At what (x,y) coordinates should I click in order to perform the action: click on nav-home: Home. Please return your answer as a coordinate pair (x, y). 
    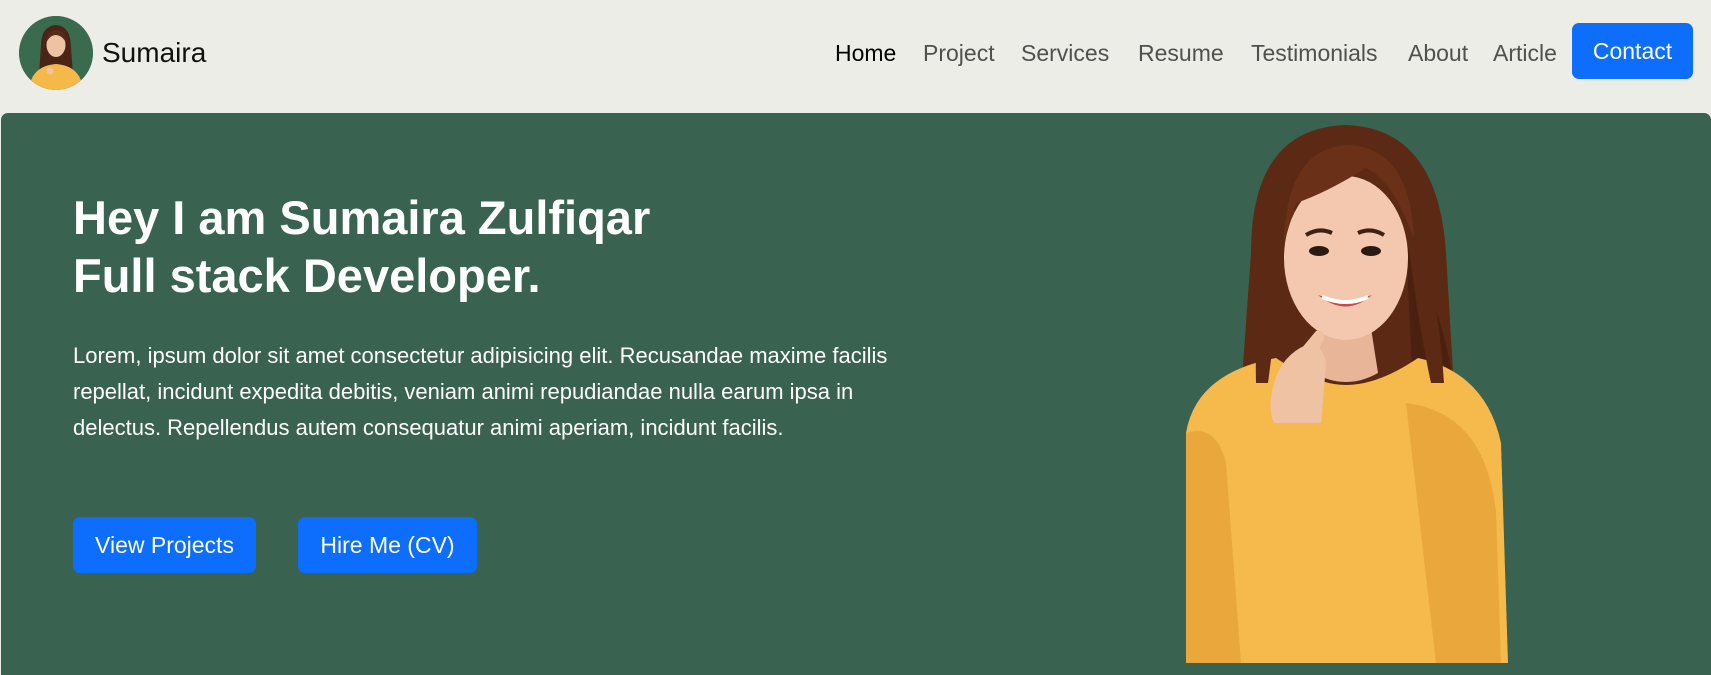
    Looking at the image, I should click on (865, 53).